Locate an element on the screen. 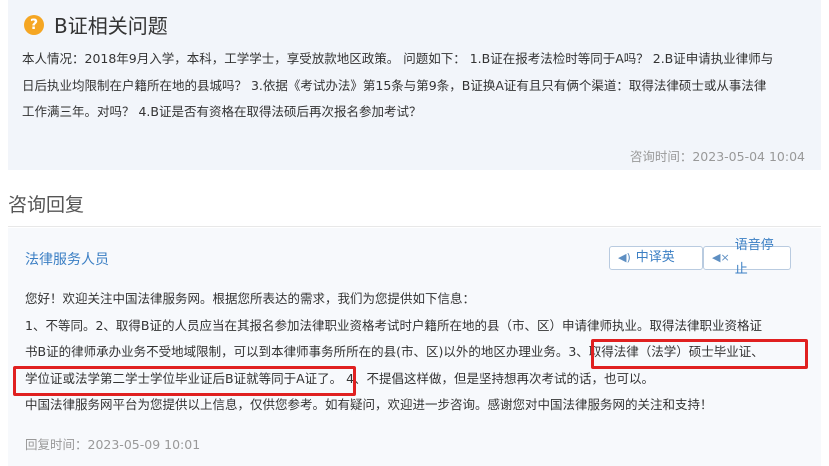  section-divider is located at coordinates (414, 226).